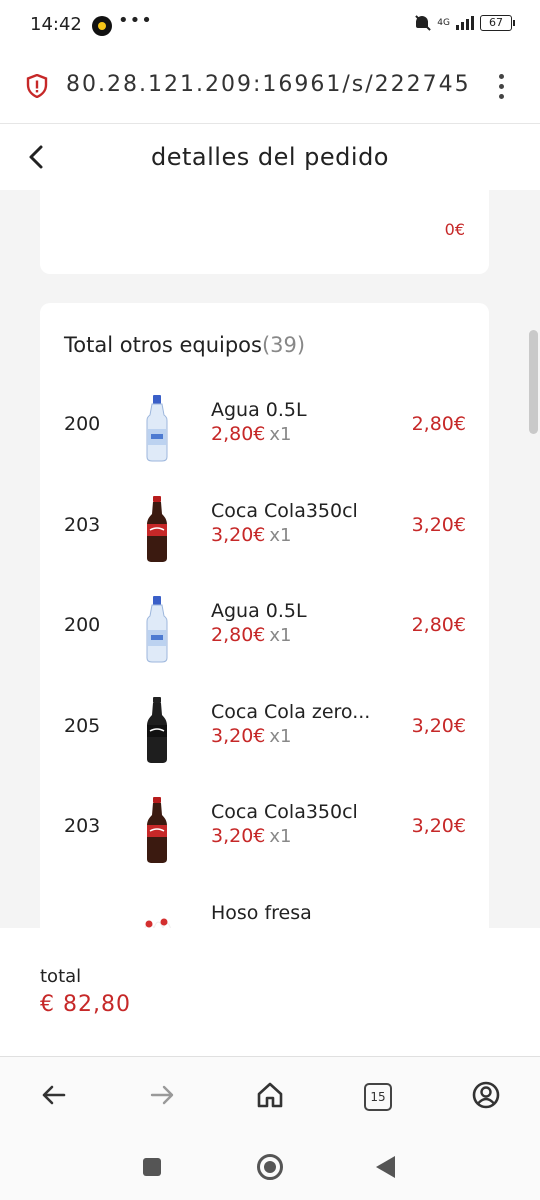 The width and height of the screenshot is (540, 1200). I want to click on browser-toolbar, so click(270, 1096).